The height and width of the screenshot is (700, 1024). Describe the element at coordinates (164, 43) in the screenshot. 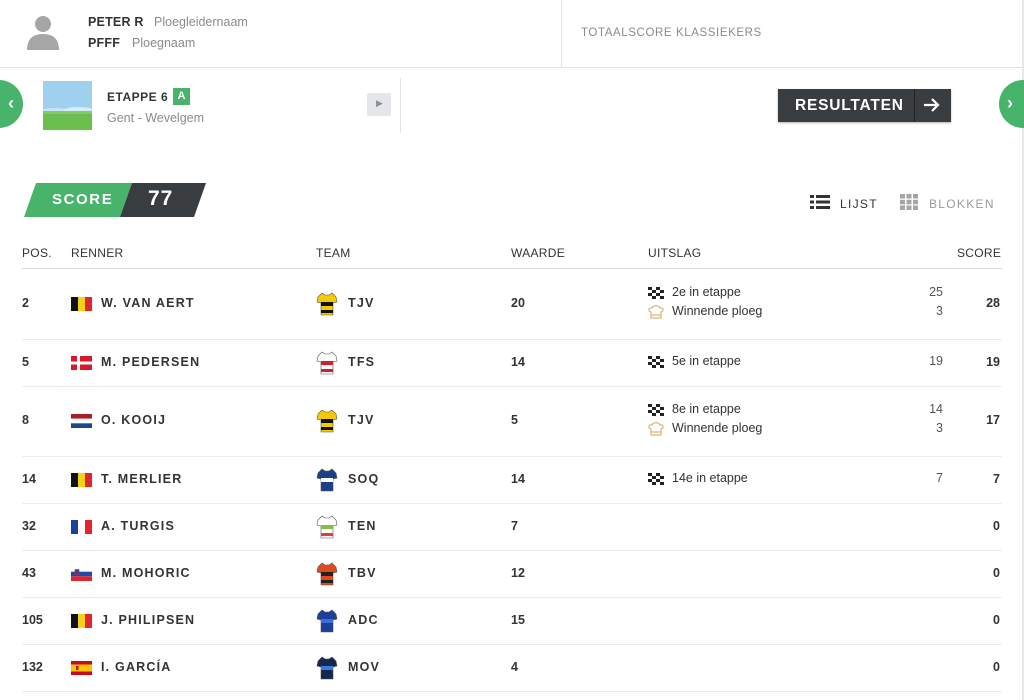

I see `team-name-label: Ploegnaam` at that location.